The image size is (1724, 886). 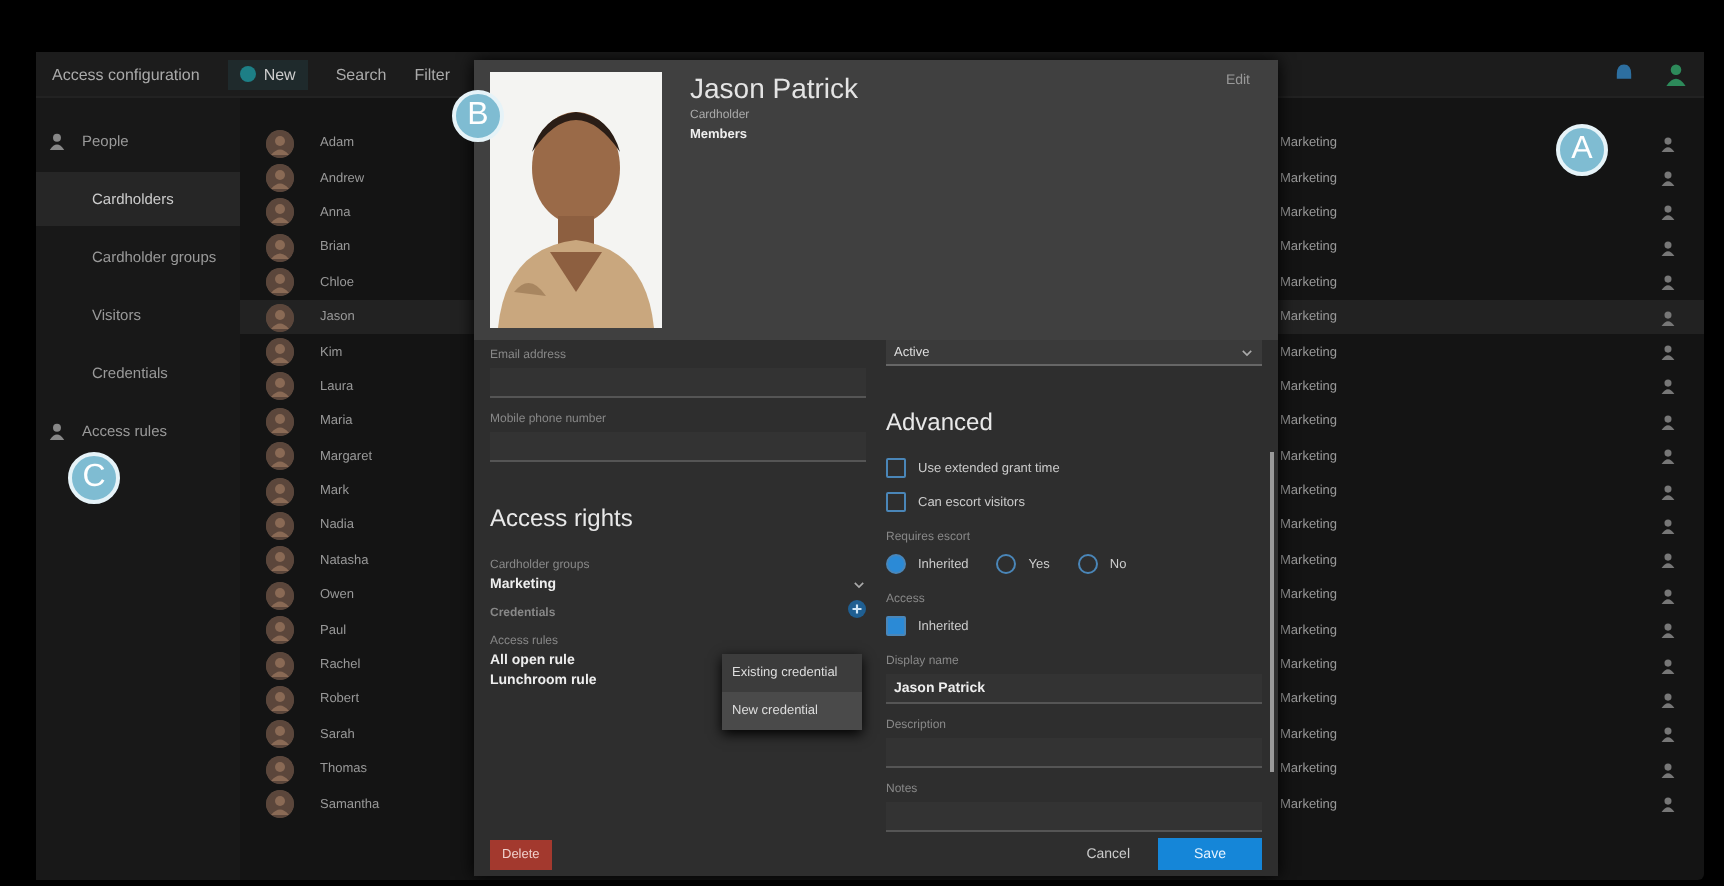 What do you see at coordinates (775, 88) in the screenshot?
I see `cardholder-name: Jason Patrick` at bounding box center [775, 88].